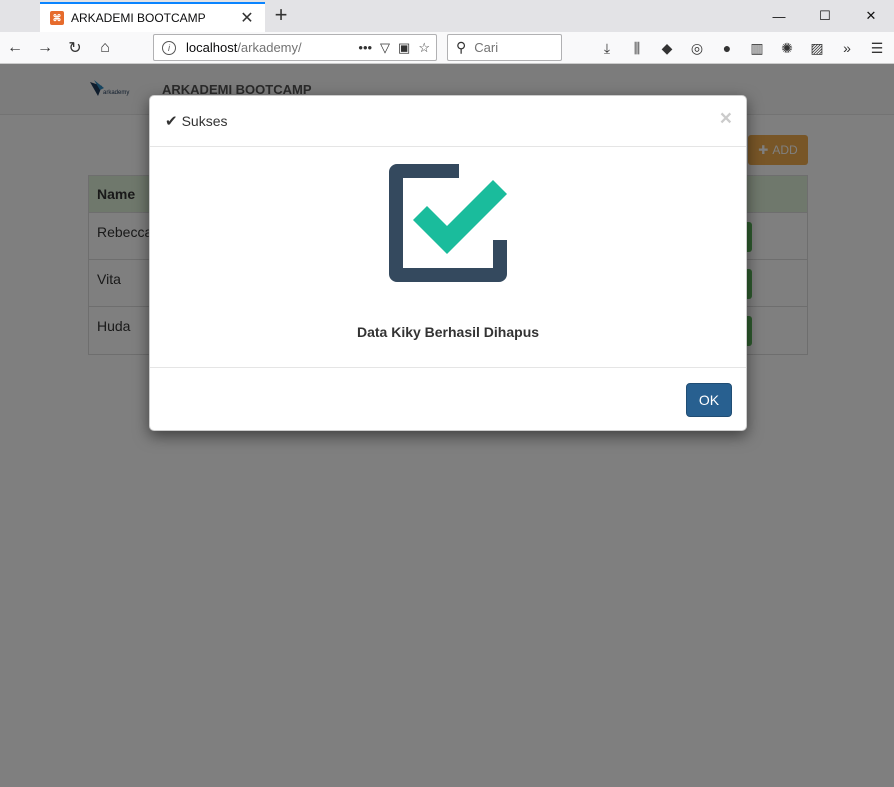 The image size is (894, 787). I want to click on home-icon: ⌂, so click(105, 48).